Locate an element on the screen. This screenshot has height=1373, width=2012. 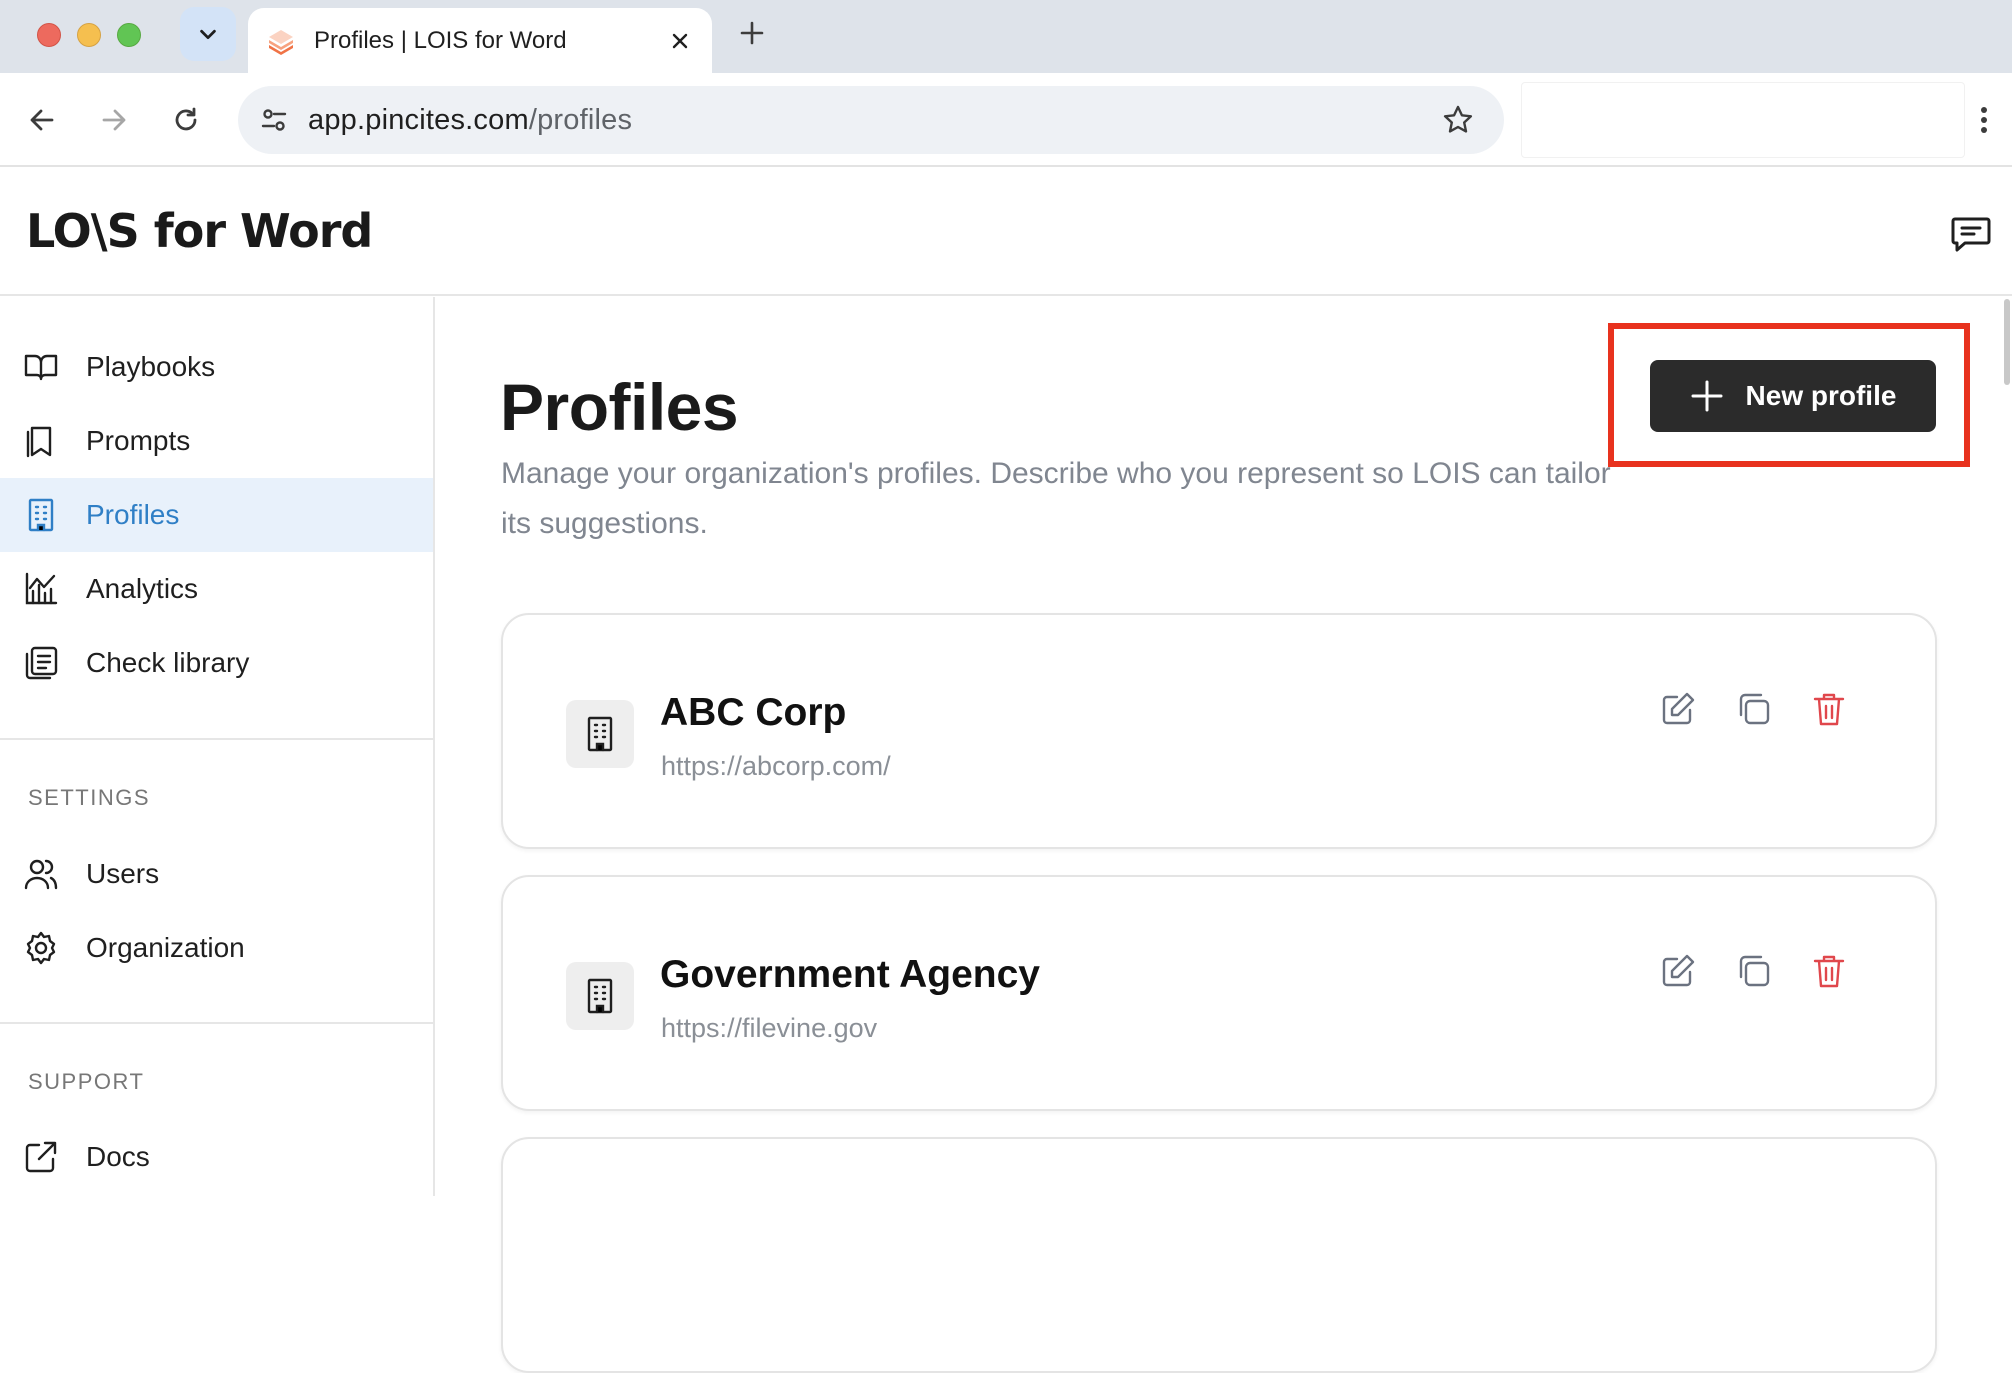
external-link-icon is located at coordinates (41, 1157).